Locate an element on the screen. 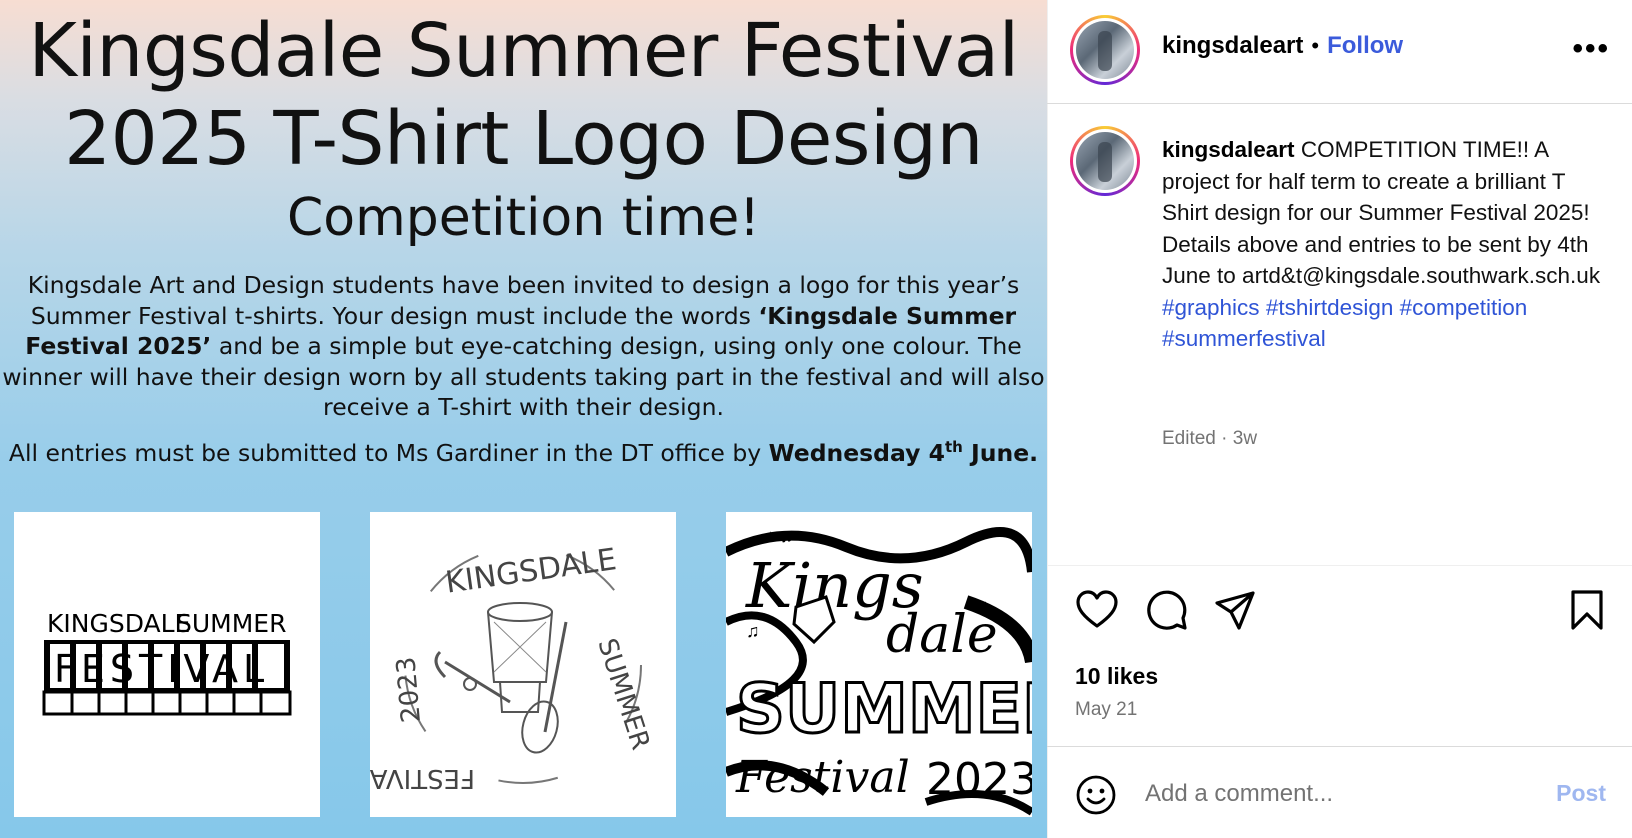 Image resolution: width=1632 pixels, height=838 pixels. example2-arc-bottom: FESTIVAL is located at coordinates (422, 778).